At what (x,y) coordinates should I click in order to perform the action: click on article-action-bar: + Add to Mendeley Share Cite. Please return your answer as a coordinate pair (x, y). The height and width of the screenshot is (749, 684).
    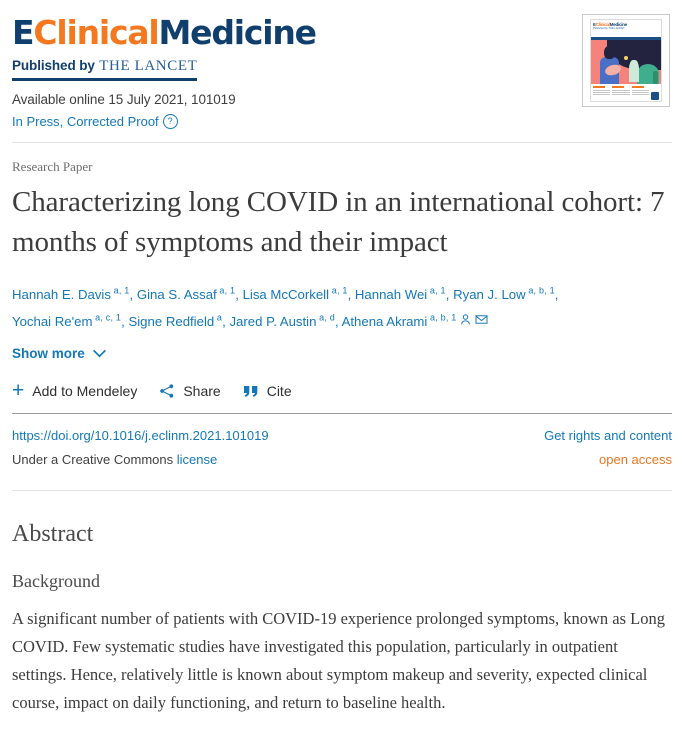
    Looking at the image, I should click on (342, 391).